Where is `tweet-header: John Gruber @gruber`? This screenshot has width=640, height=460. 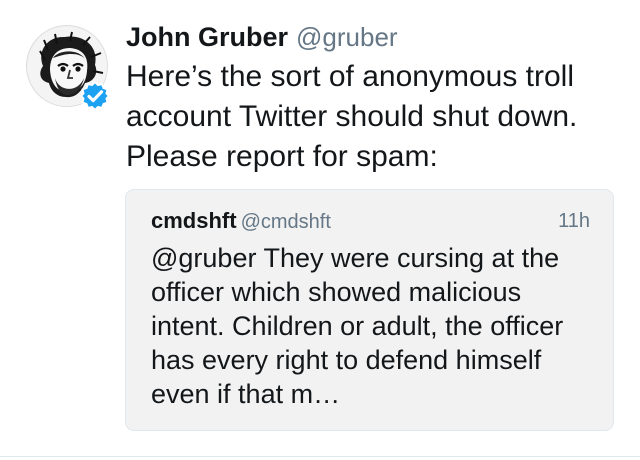
tweet-header: John Gruber @gruber is located at coordinates (262, 39).